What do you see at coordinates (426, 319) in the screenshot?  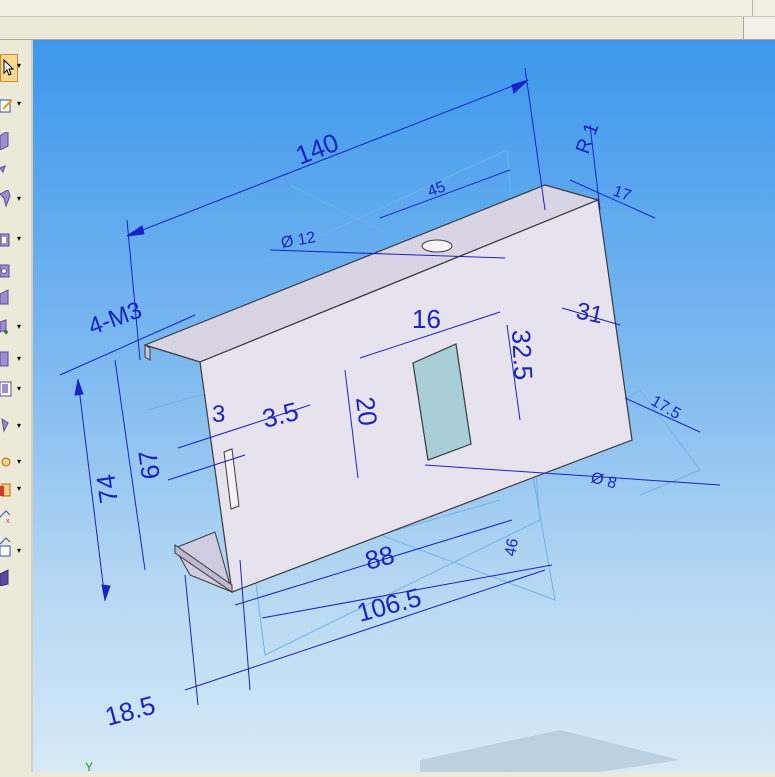 I see `dim-16: 16` at bounding box center [426, 319].